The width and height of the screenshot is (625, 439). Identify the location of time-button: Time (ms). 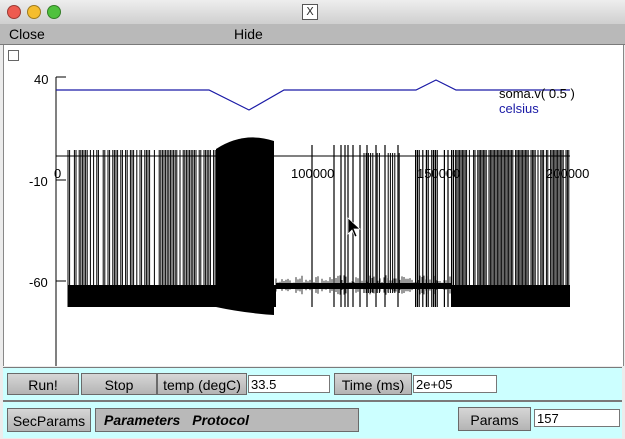
(373, 384).